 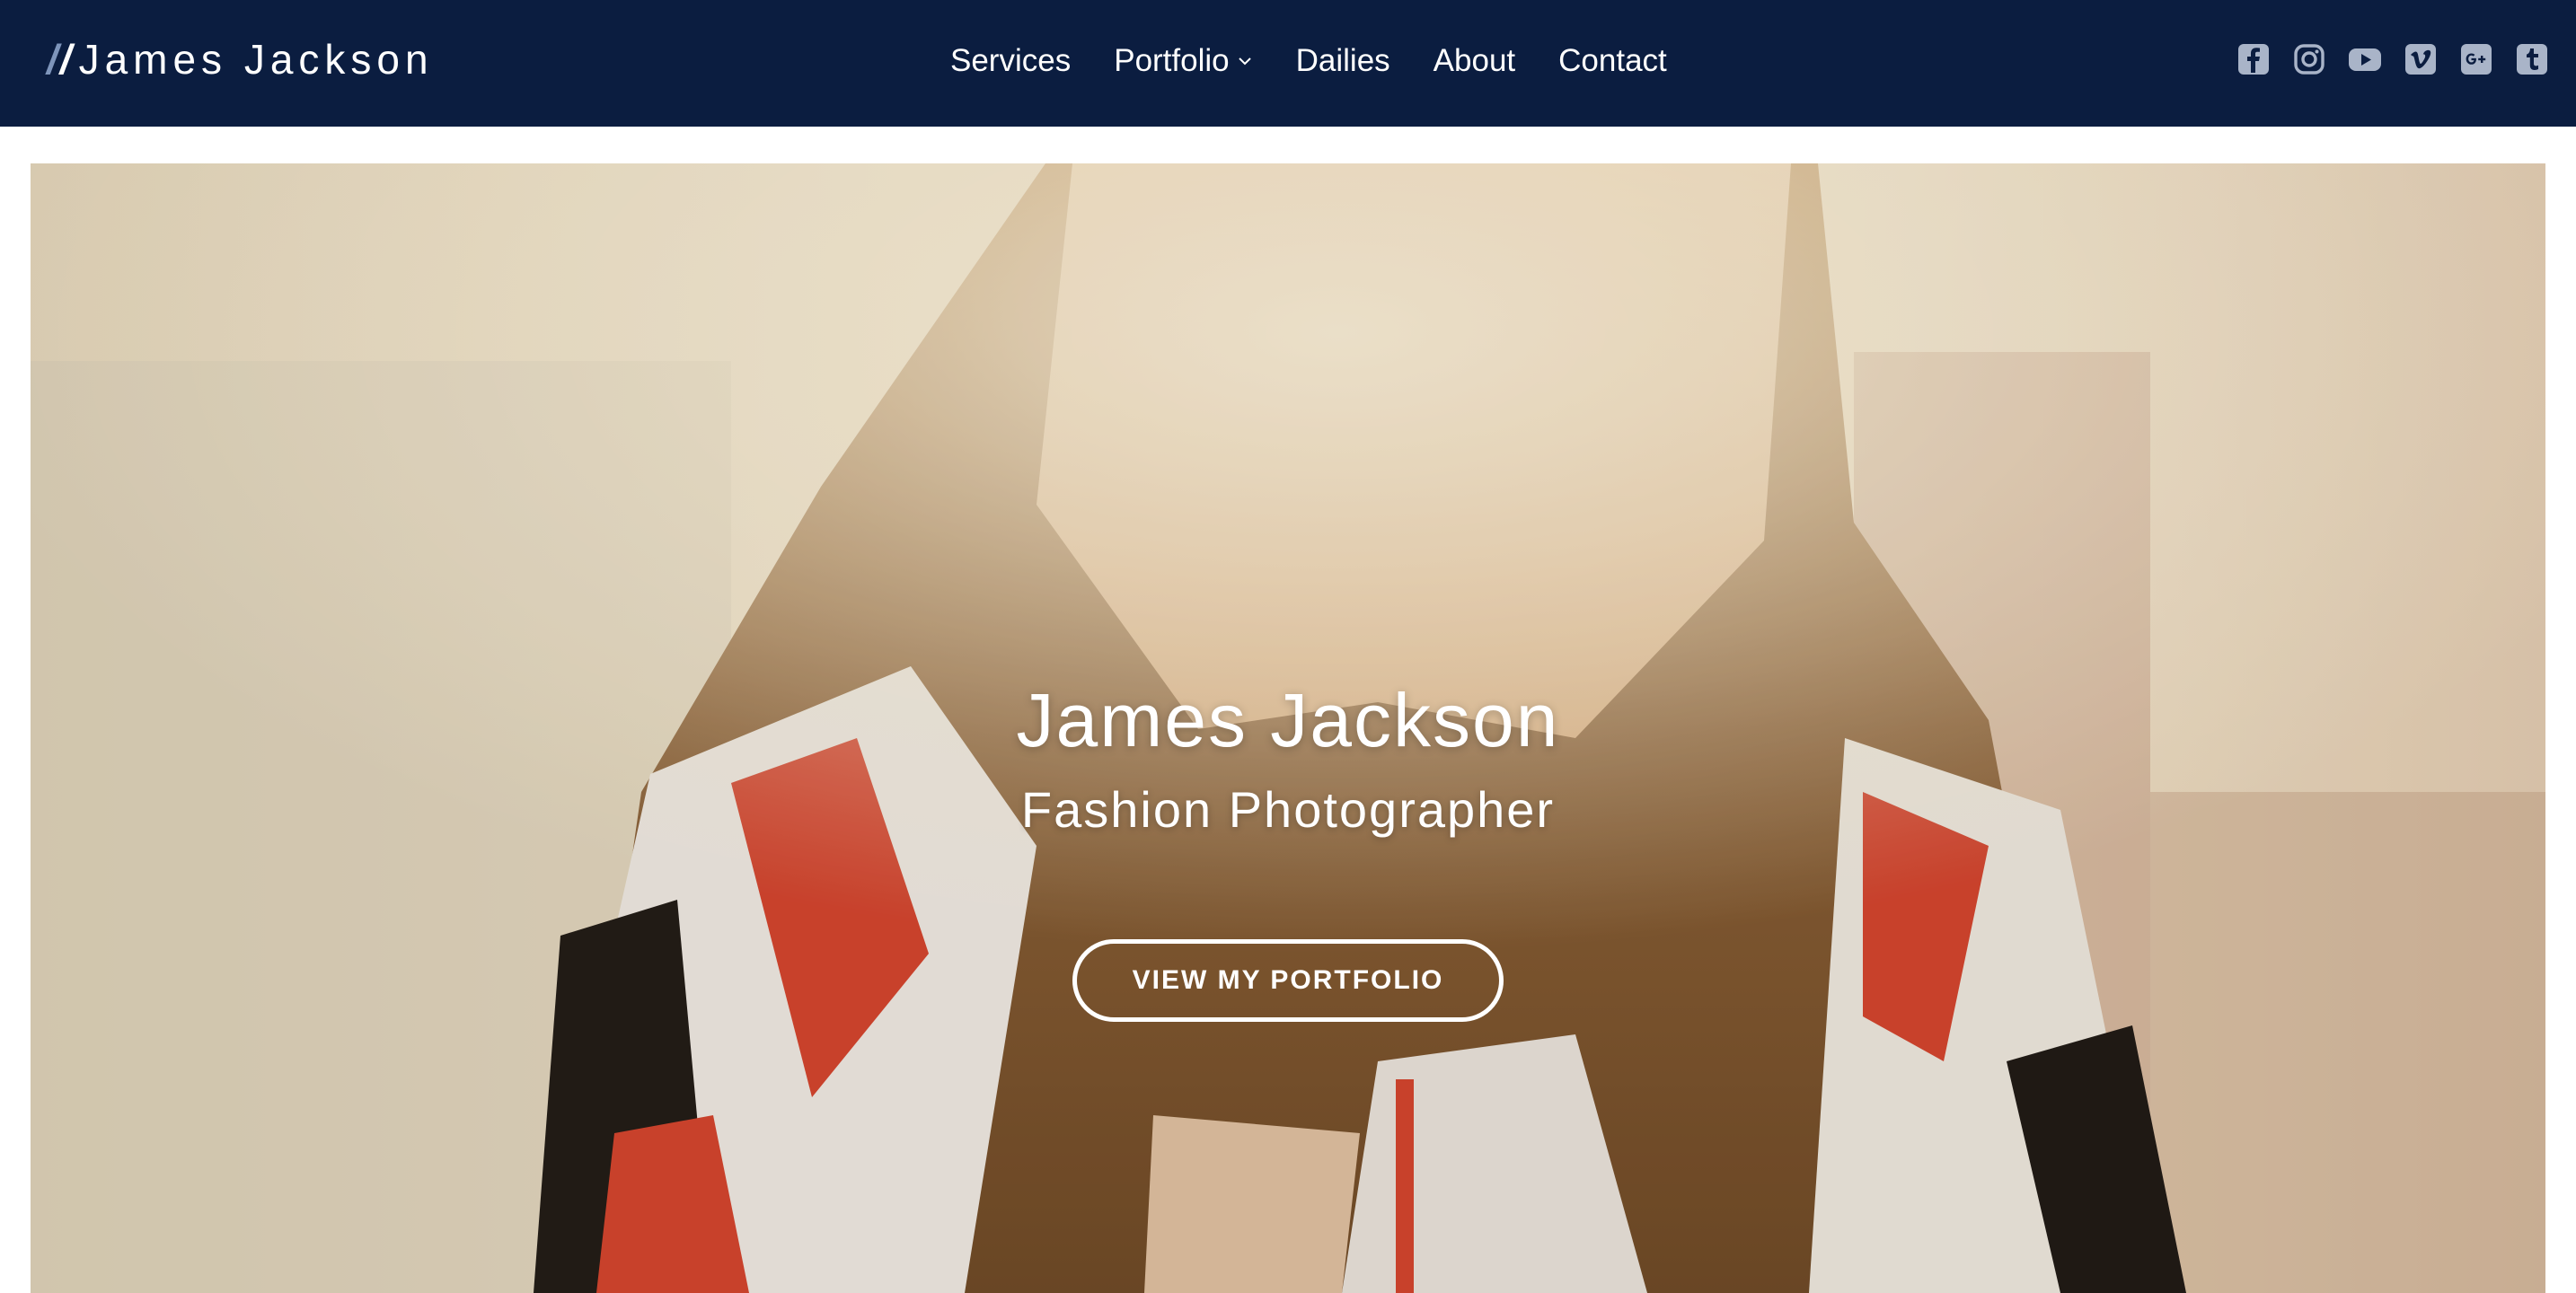 I want to click on main-nav: Services Portfolio Dailies About Contact, so click(x=1308, y=61).